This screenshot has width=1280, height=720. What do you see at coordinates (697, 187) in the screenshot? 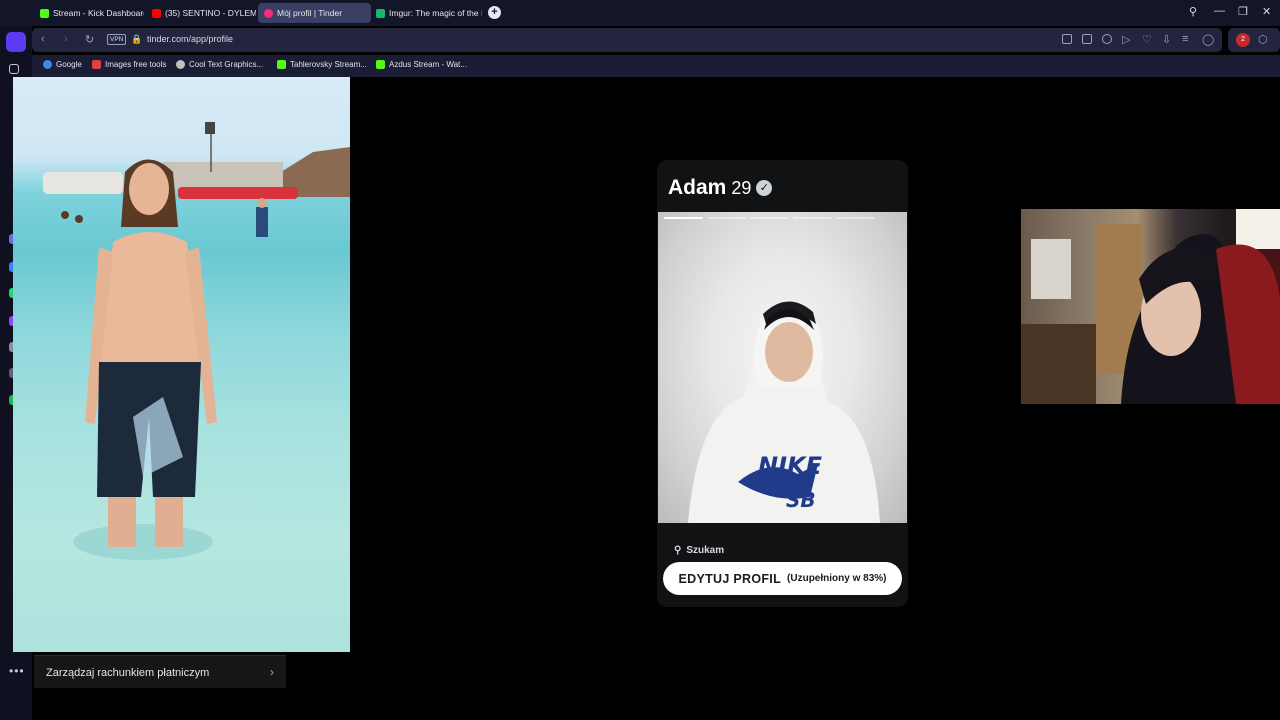
I see `profile-name: Adam` at bounding box center [697, 187].